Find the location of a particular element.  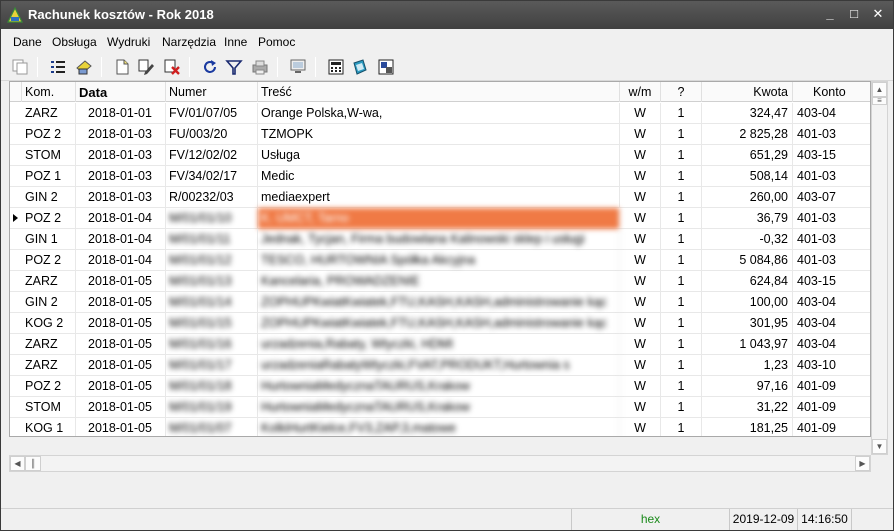

title-bar: Rachunek kosztów - Rok 2018 _ □ ✕ is located at coordinates (447, 15).